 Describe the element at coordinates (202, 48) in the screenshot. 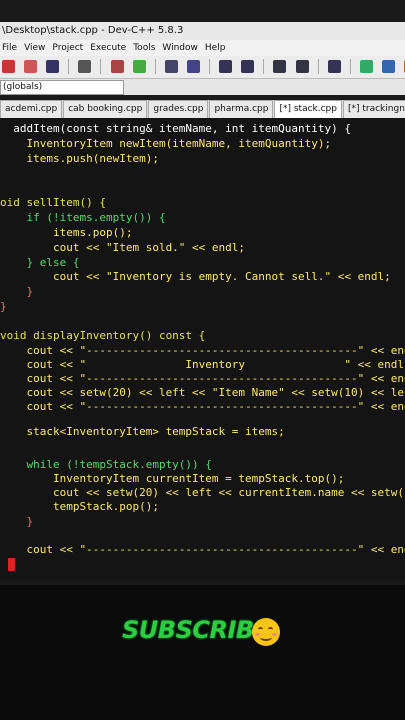

I see `menu-bar: File View Project Execute Tools Window Help` at that location.